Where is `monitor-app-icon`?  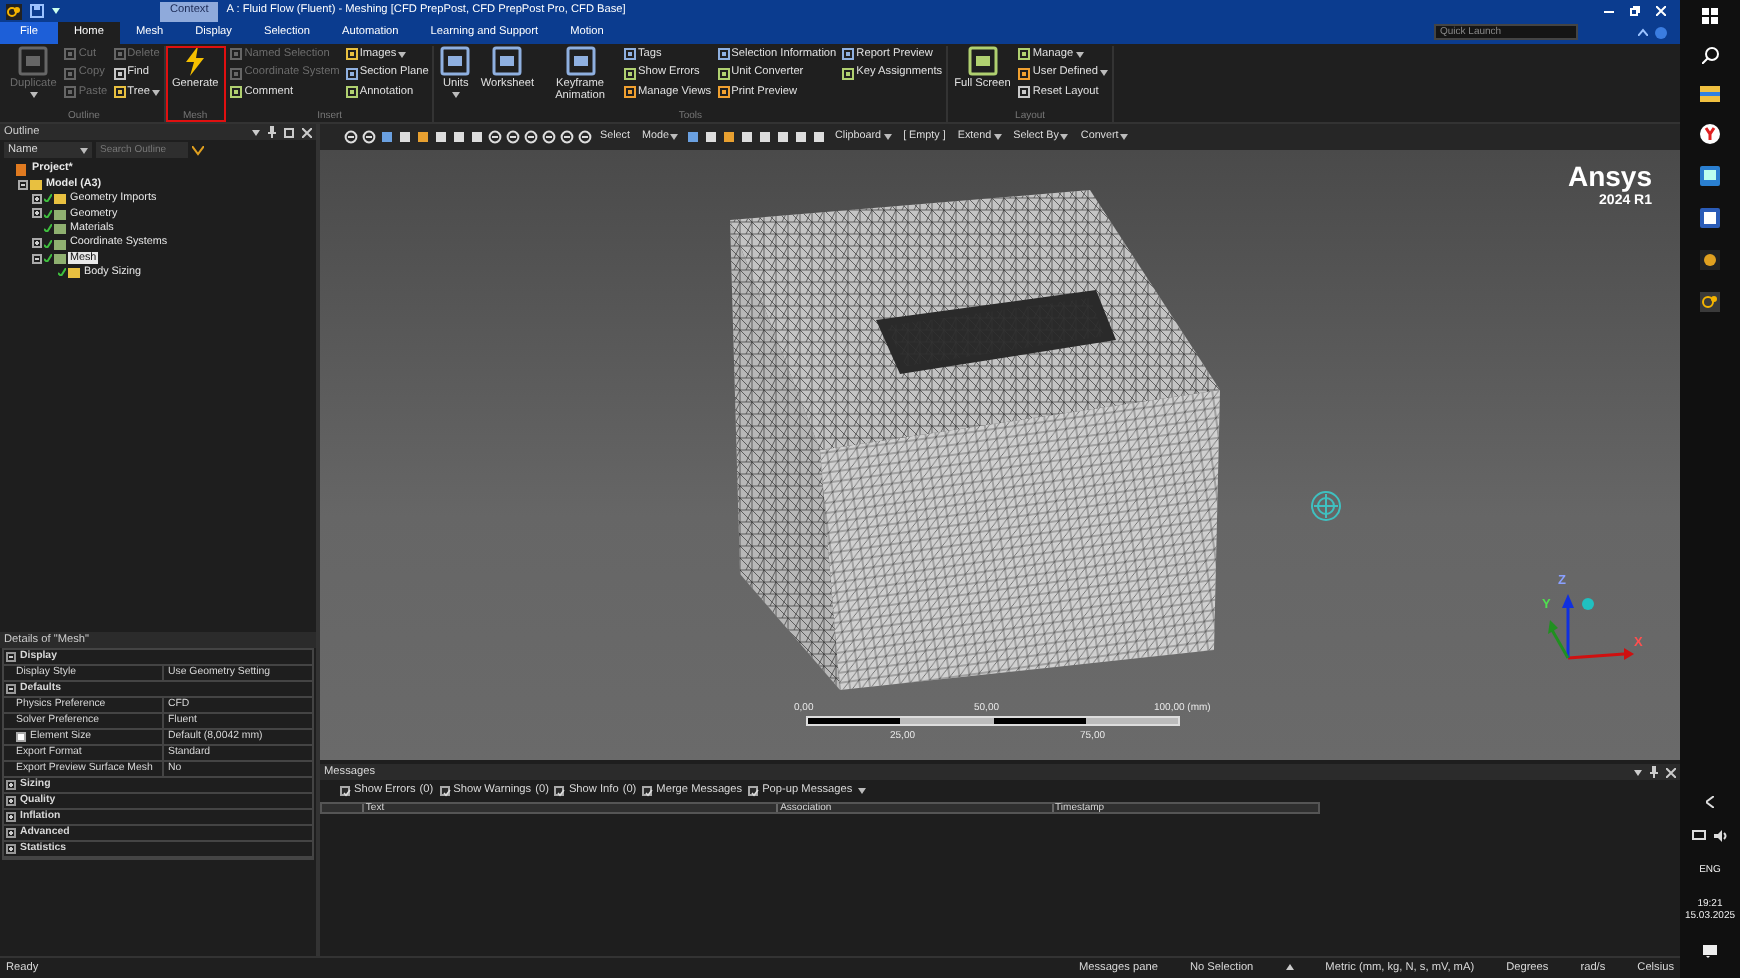
monitor-app-icon is located at coordinates (1710, 176).